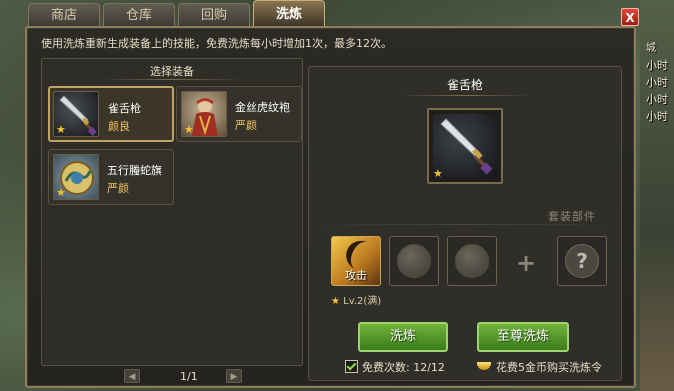 This screenshot has height=391, width=674. Describe the element at coordinates (289, 13) in the screenshot. I see `tab-refine: 洗炼` at that location.